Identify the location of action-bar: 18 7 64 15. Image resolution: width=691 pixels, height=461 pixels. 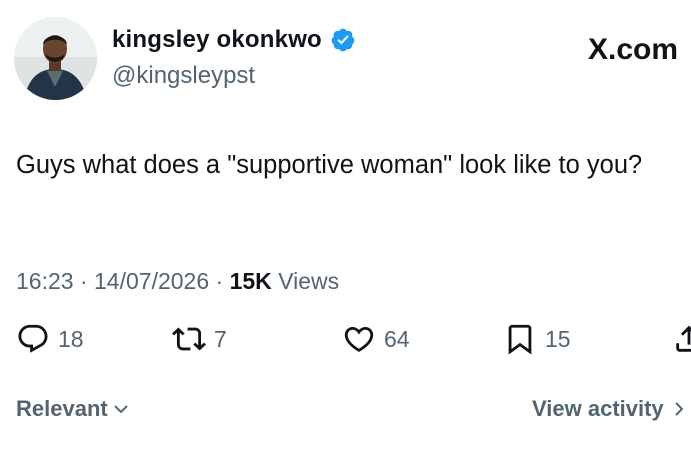
(345, 342).